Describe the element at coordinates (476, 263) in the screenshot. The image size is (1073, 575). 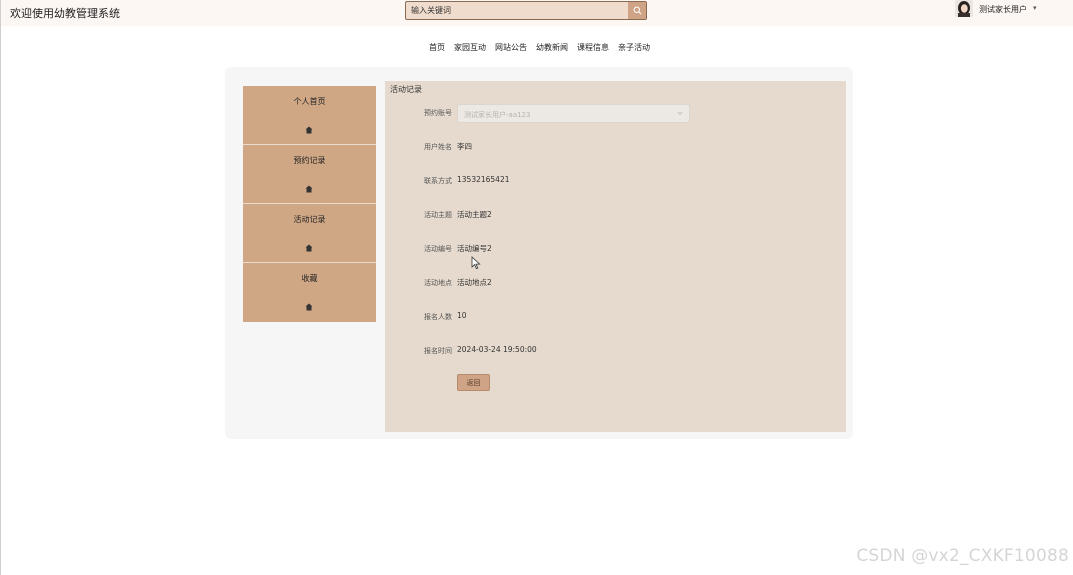
I see `mouse-cursor-icon` at that location.